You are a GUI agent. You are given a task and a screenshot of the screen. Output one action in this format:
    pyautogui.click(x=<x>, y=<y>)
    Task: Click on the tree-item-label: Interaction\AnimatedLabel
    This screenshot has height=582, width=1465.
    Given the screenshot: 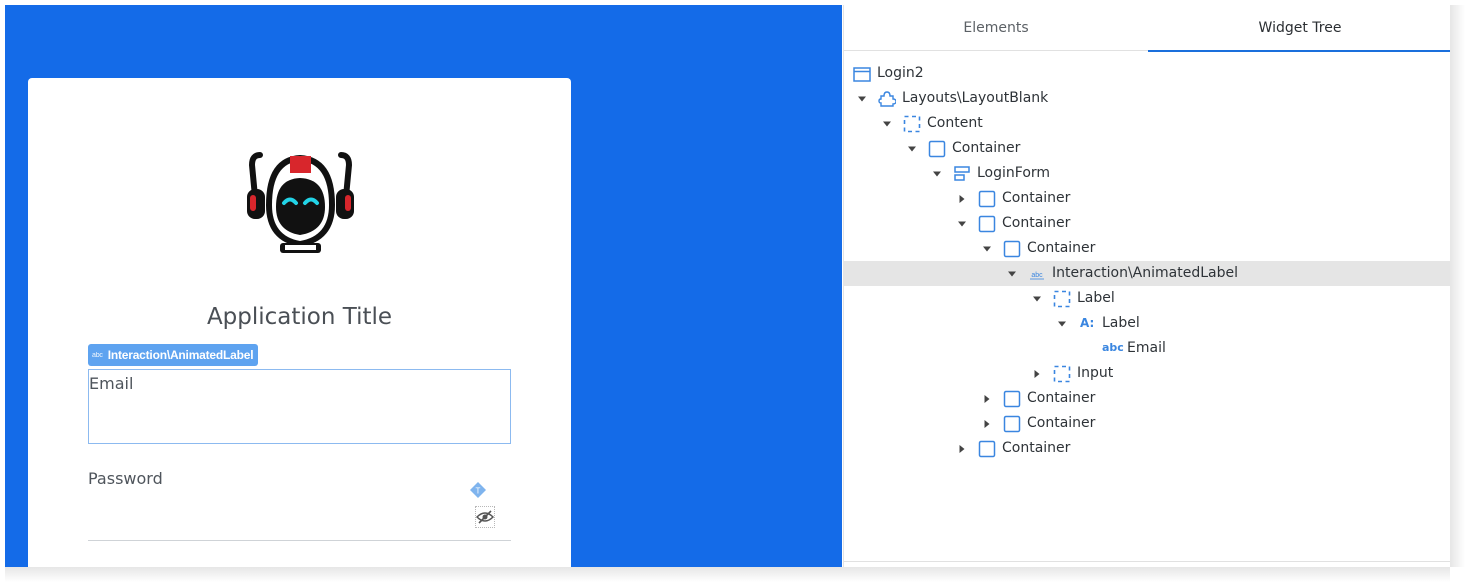 What is the action you would take?
    pyautogui.click(x=1145, y=273)
    